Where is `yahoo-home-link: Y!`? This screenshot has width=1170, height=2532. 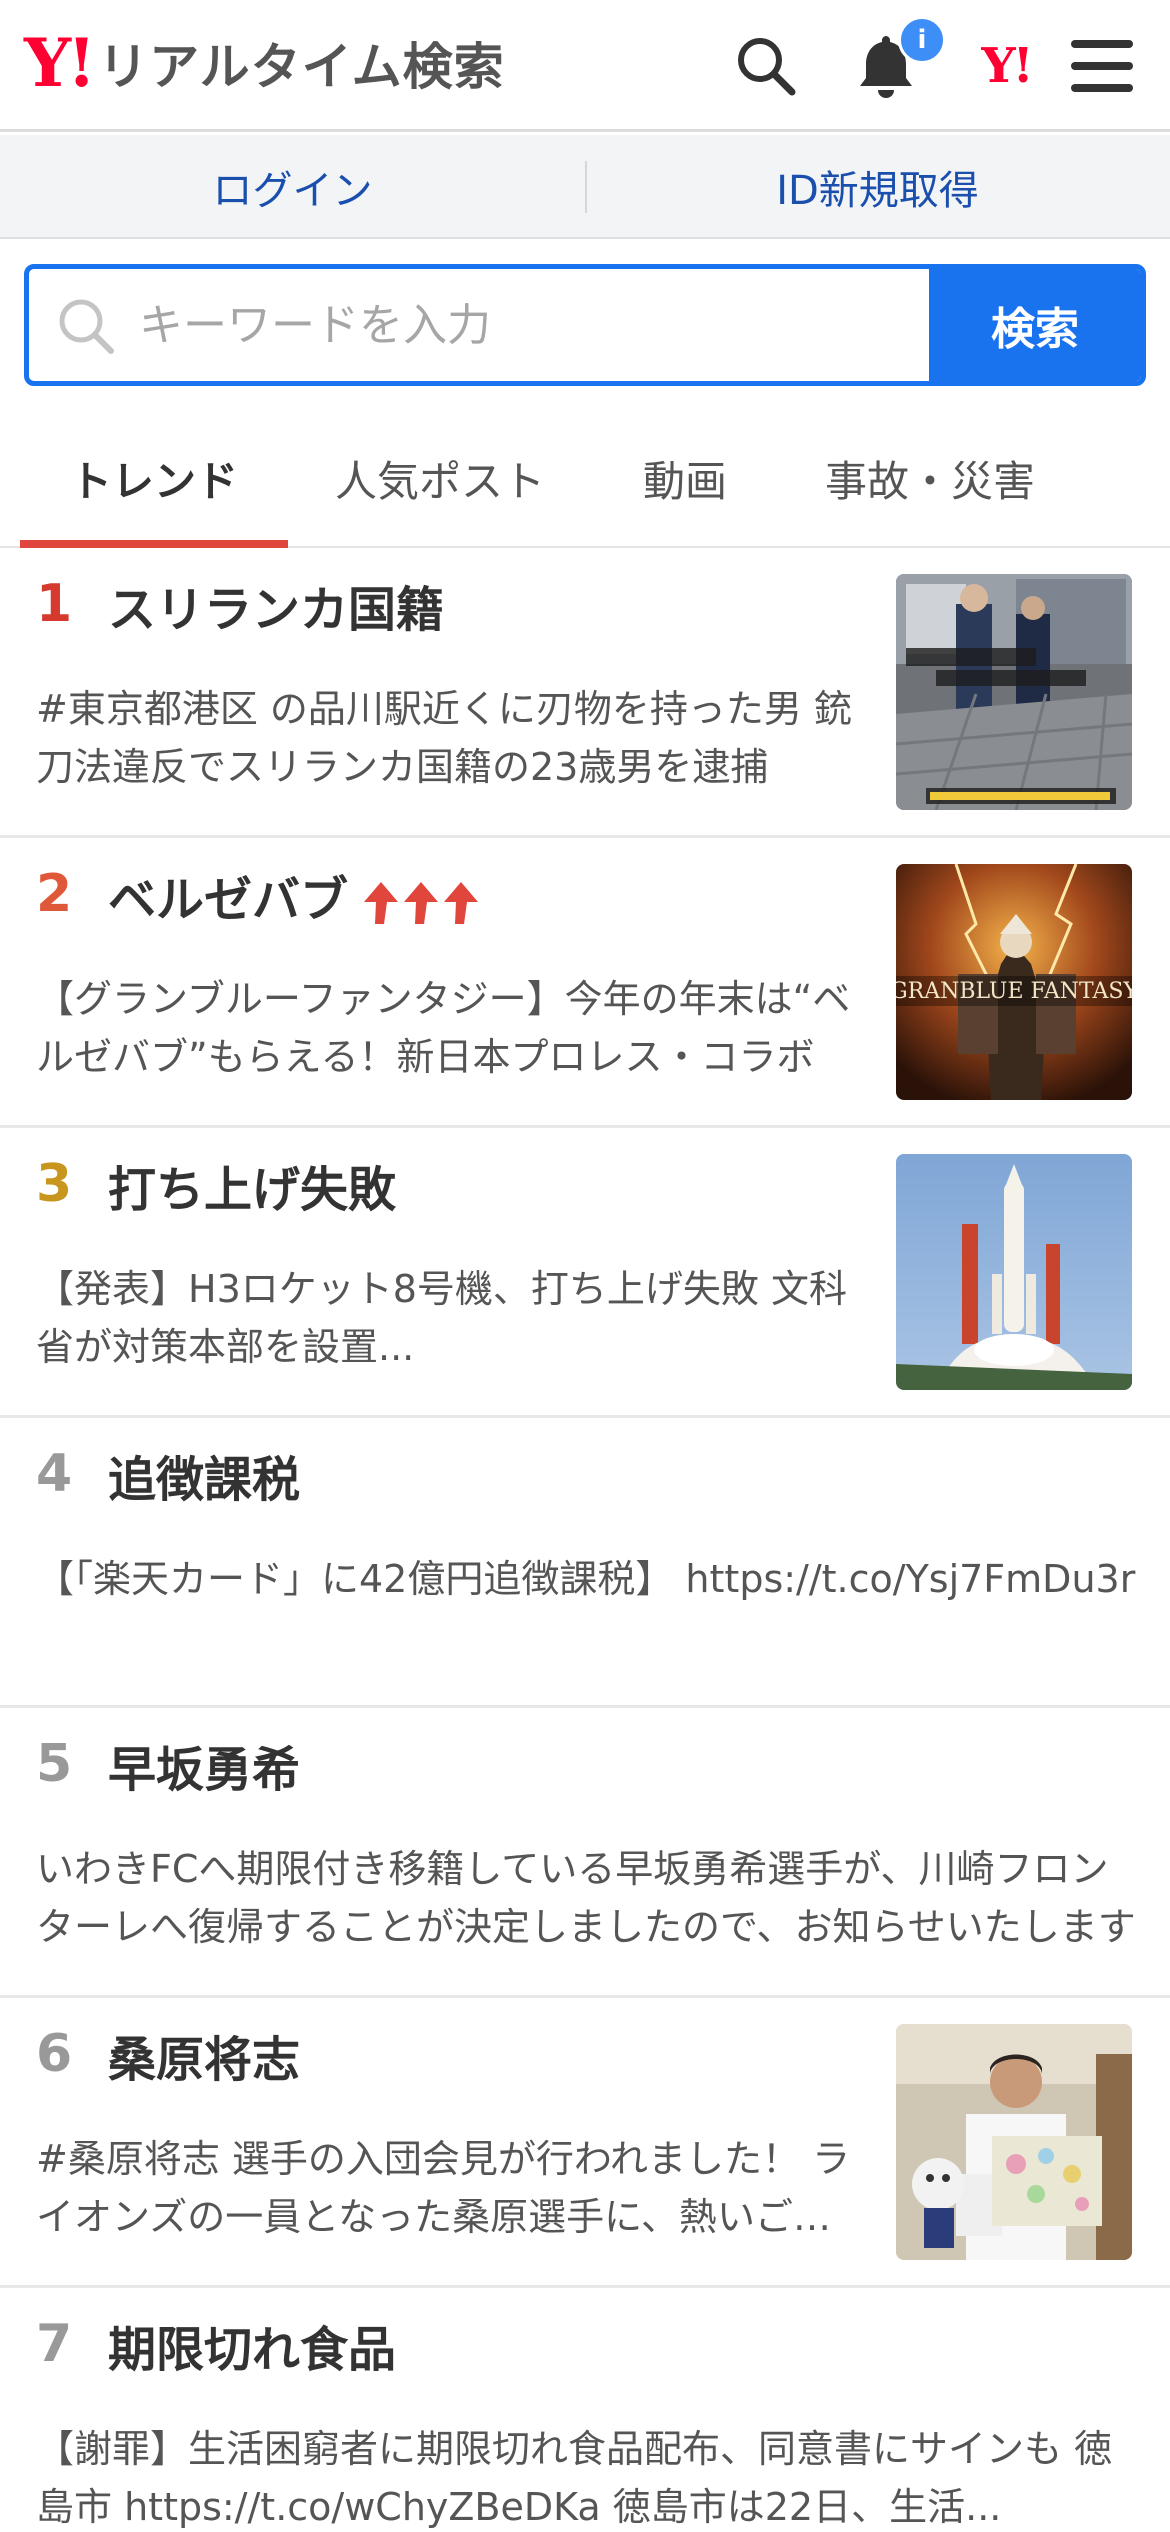 yahoo-home-link: Y! is located at coordinates (1006, 66).